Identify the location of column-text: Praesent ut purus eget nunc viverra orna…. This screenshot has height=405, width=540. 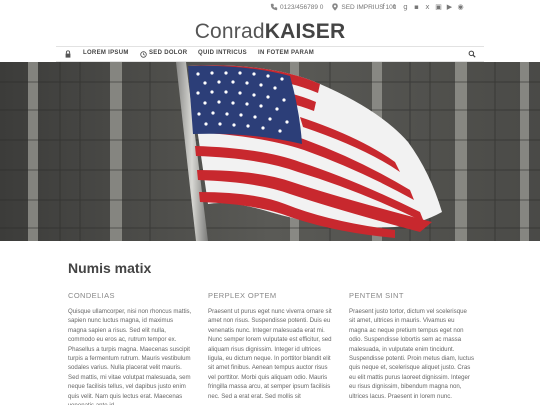
(270, 354).